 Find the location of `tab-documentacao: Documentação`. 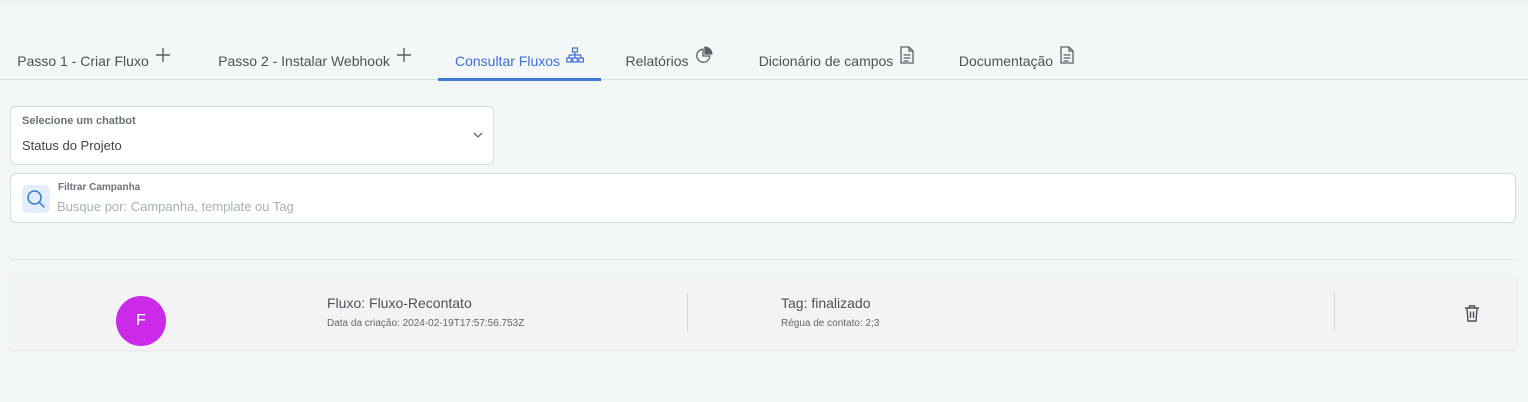

tab-documentacao: Documentação is located at coordinates (1017, 58).